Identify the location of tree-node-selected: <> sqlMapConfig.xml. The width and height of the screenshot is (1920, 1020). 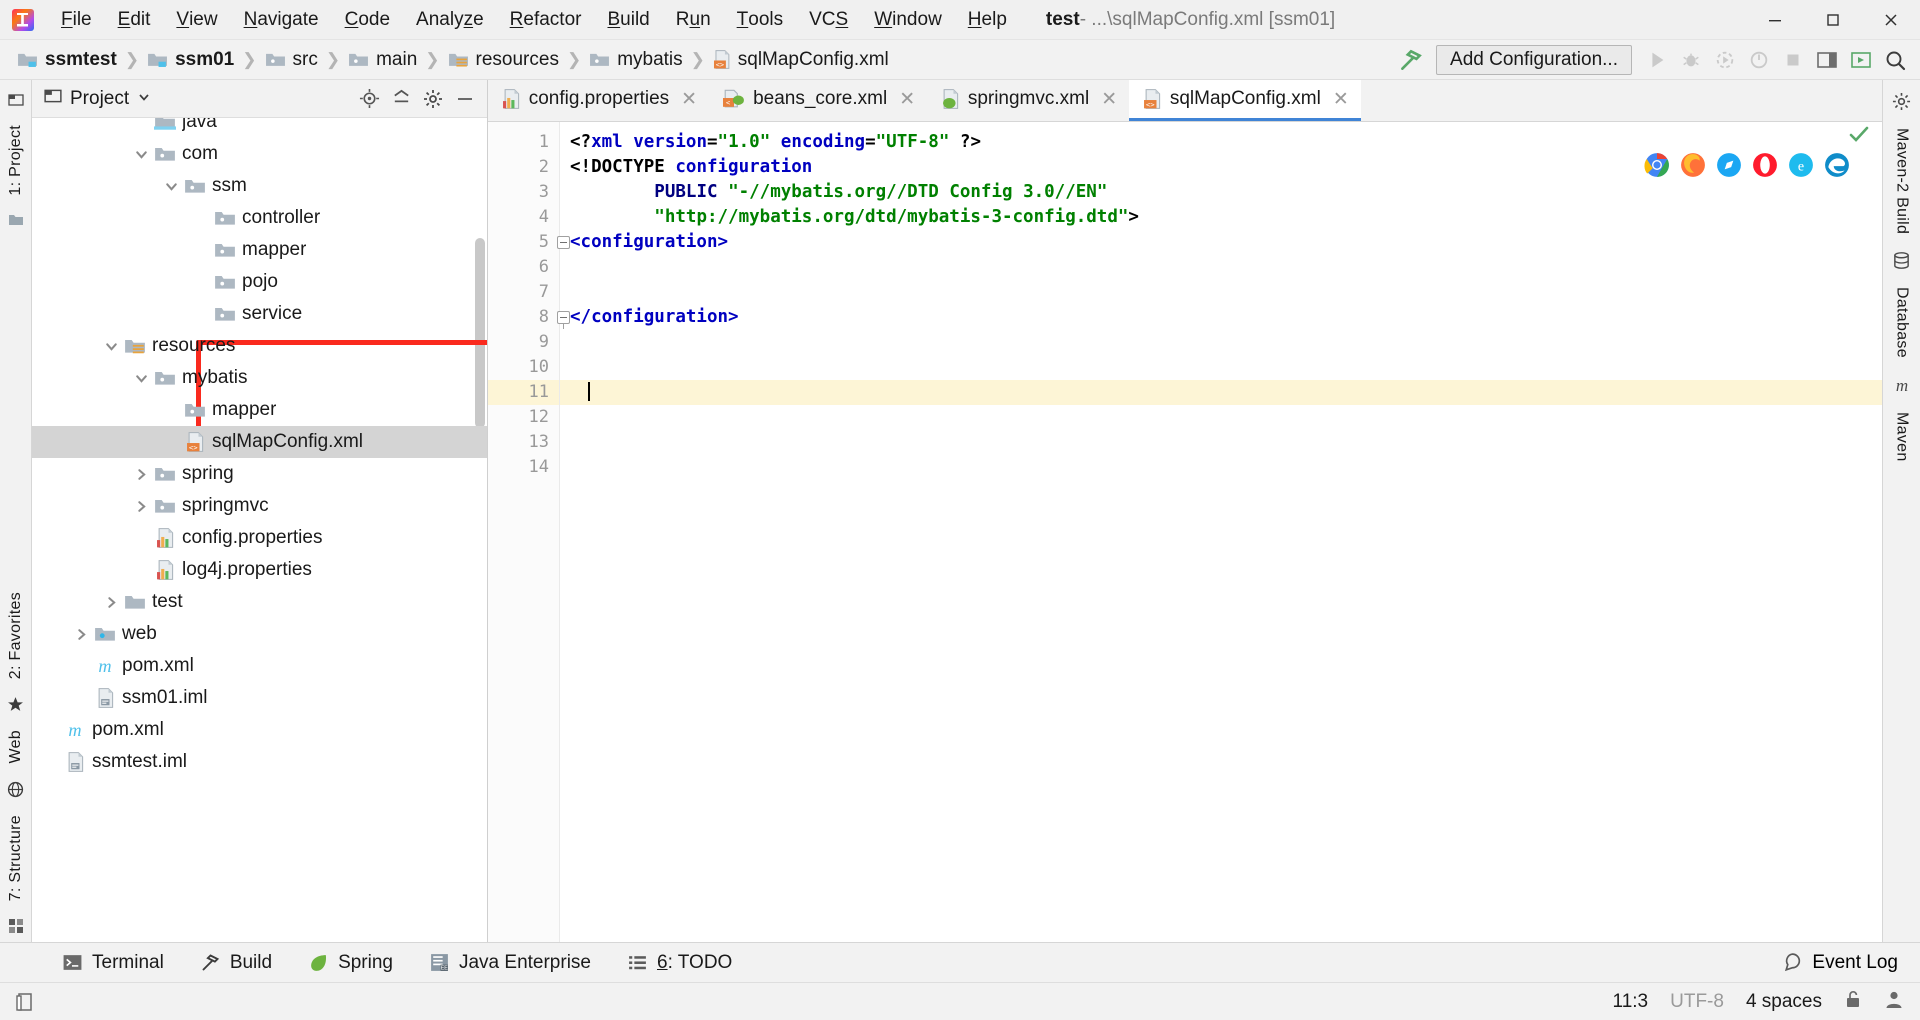
(259, 442).